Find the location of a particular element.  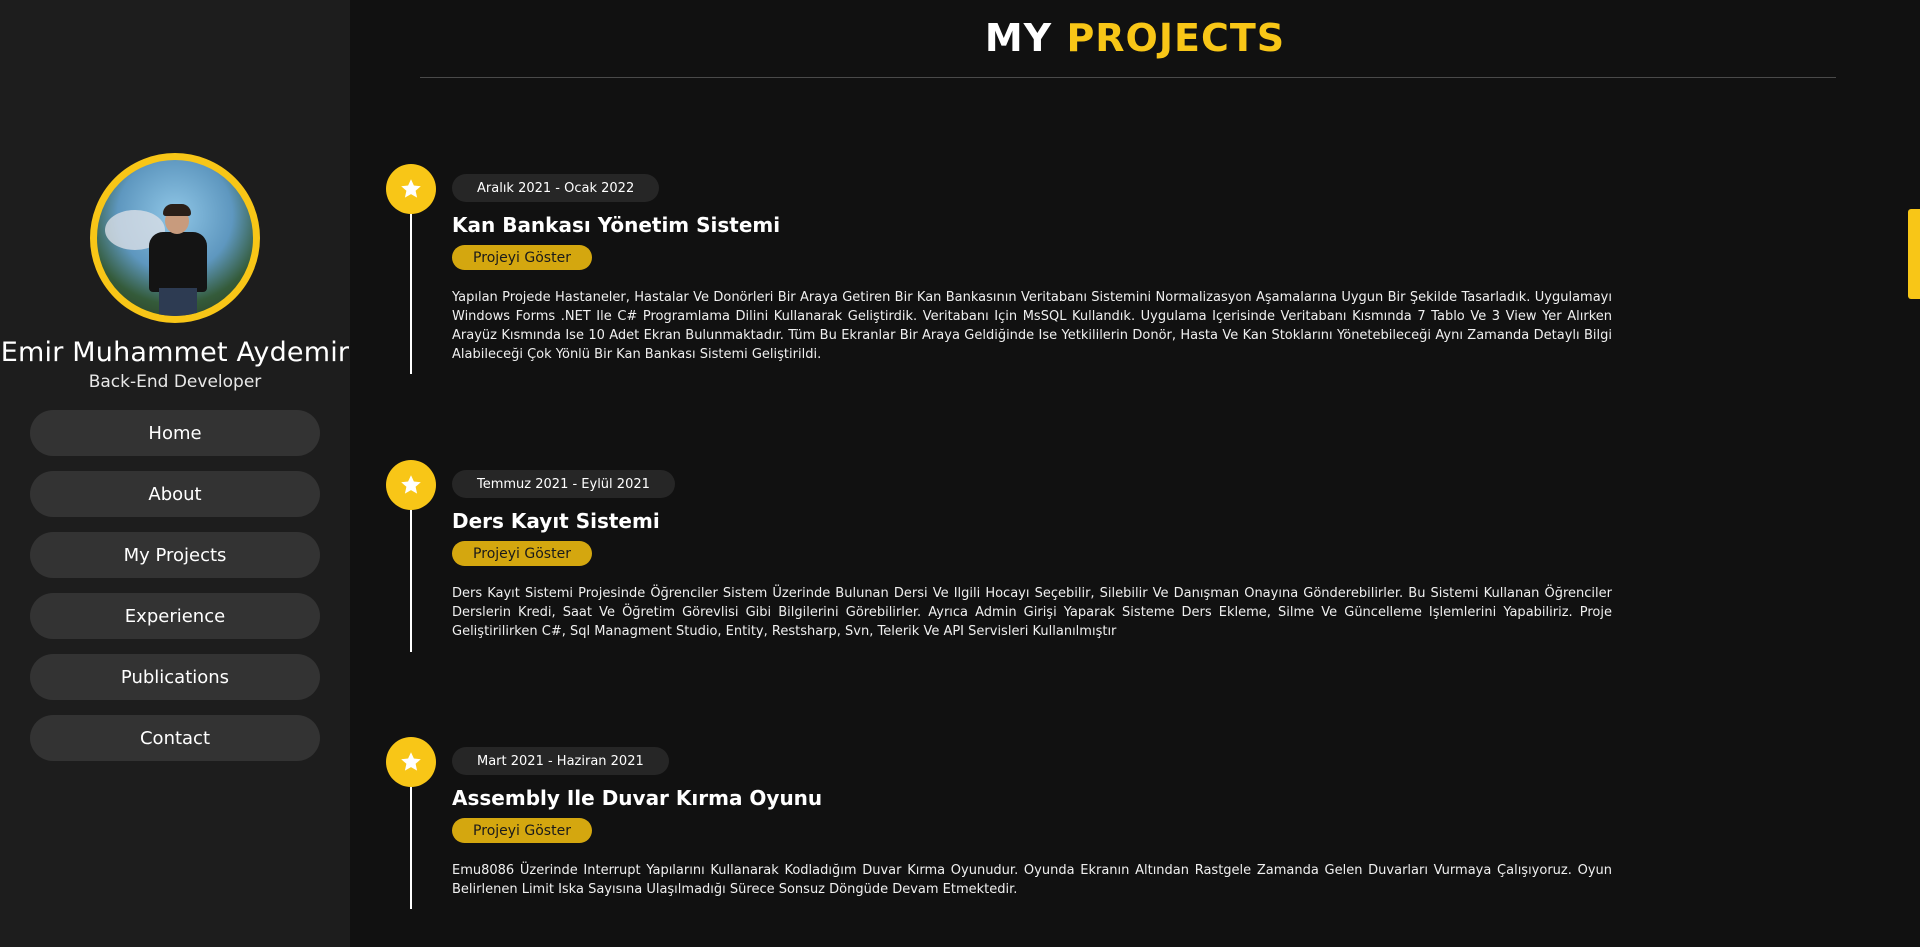

profile-avatar is located at coordinates (175, 238).